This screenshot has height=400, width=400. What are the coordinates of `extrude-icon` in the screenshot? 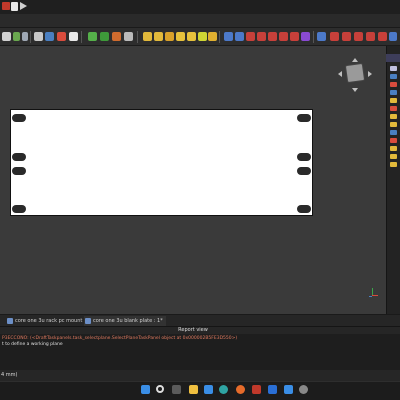 It's located at (272, 36).